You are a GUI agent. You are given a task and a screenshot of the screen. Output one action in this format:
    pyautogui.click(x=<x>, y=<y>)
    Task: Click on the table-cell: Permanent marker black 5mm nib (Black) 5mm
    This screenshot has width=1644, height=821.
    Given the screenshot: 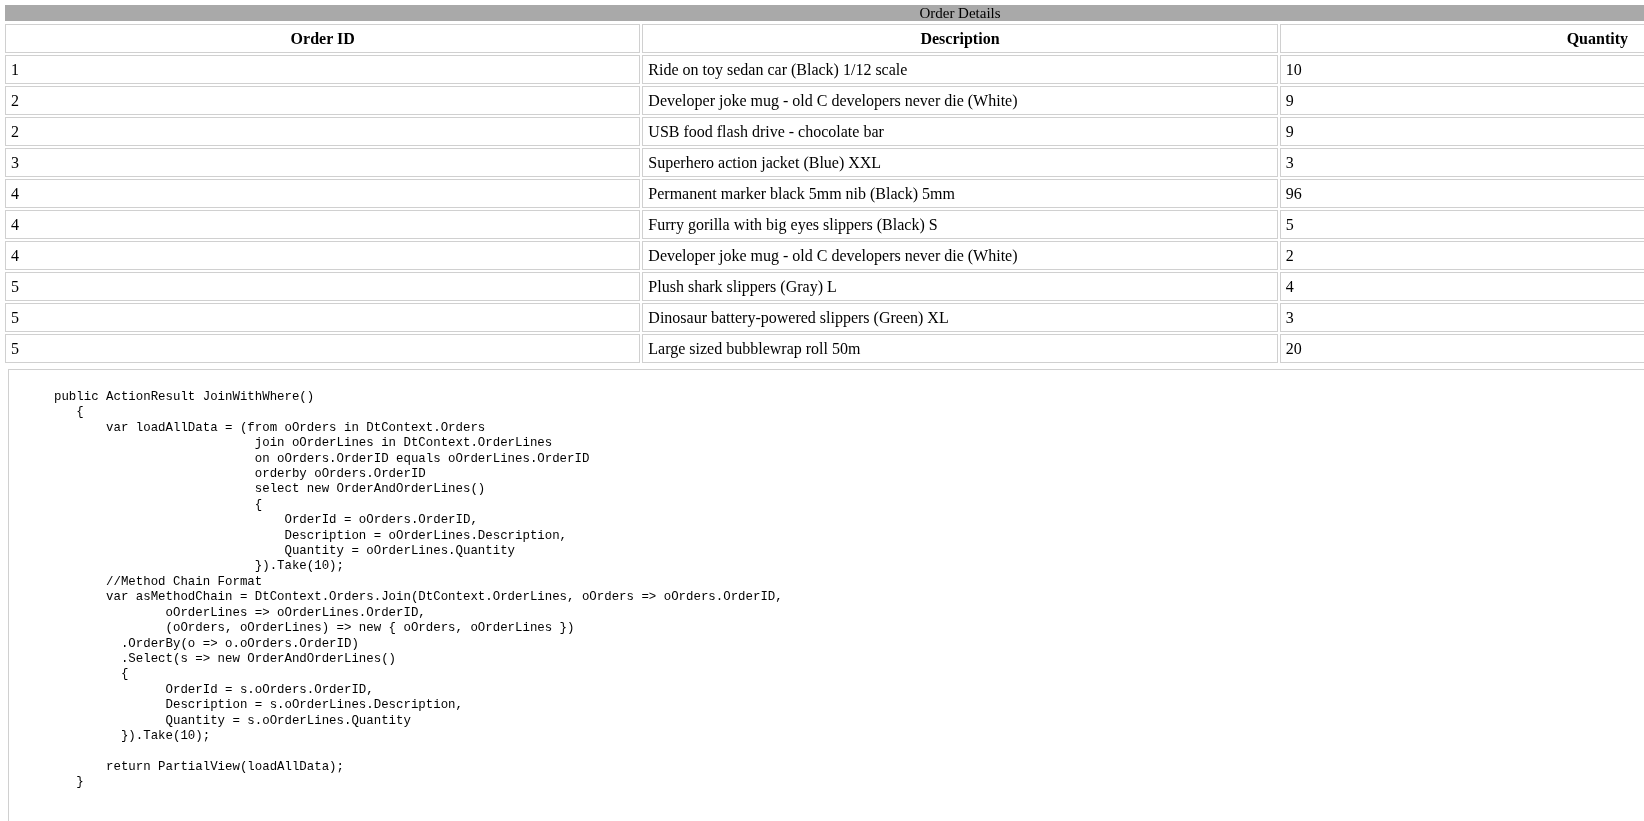 What is the action you would take?
    pyautogui.click(x=960, y=193)
    